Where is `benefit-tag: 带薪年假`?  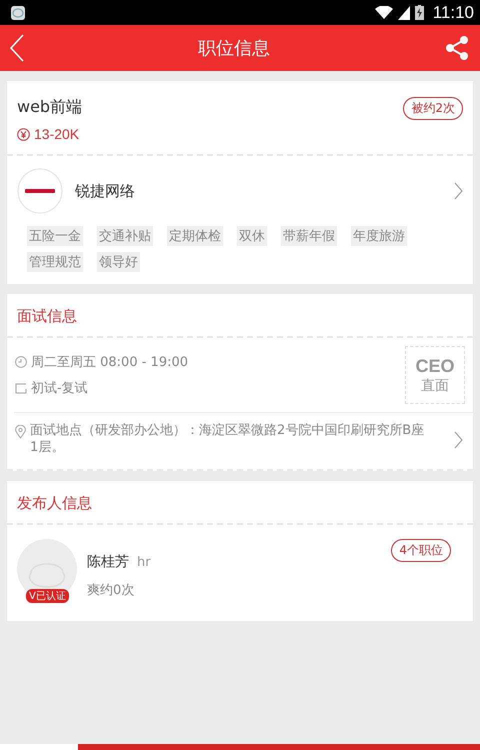
benefit-tag: 带薪年假 is located at coordinates (309, 236).